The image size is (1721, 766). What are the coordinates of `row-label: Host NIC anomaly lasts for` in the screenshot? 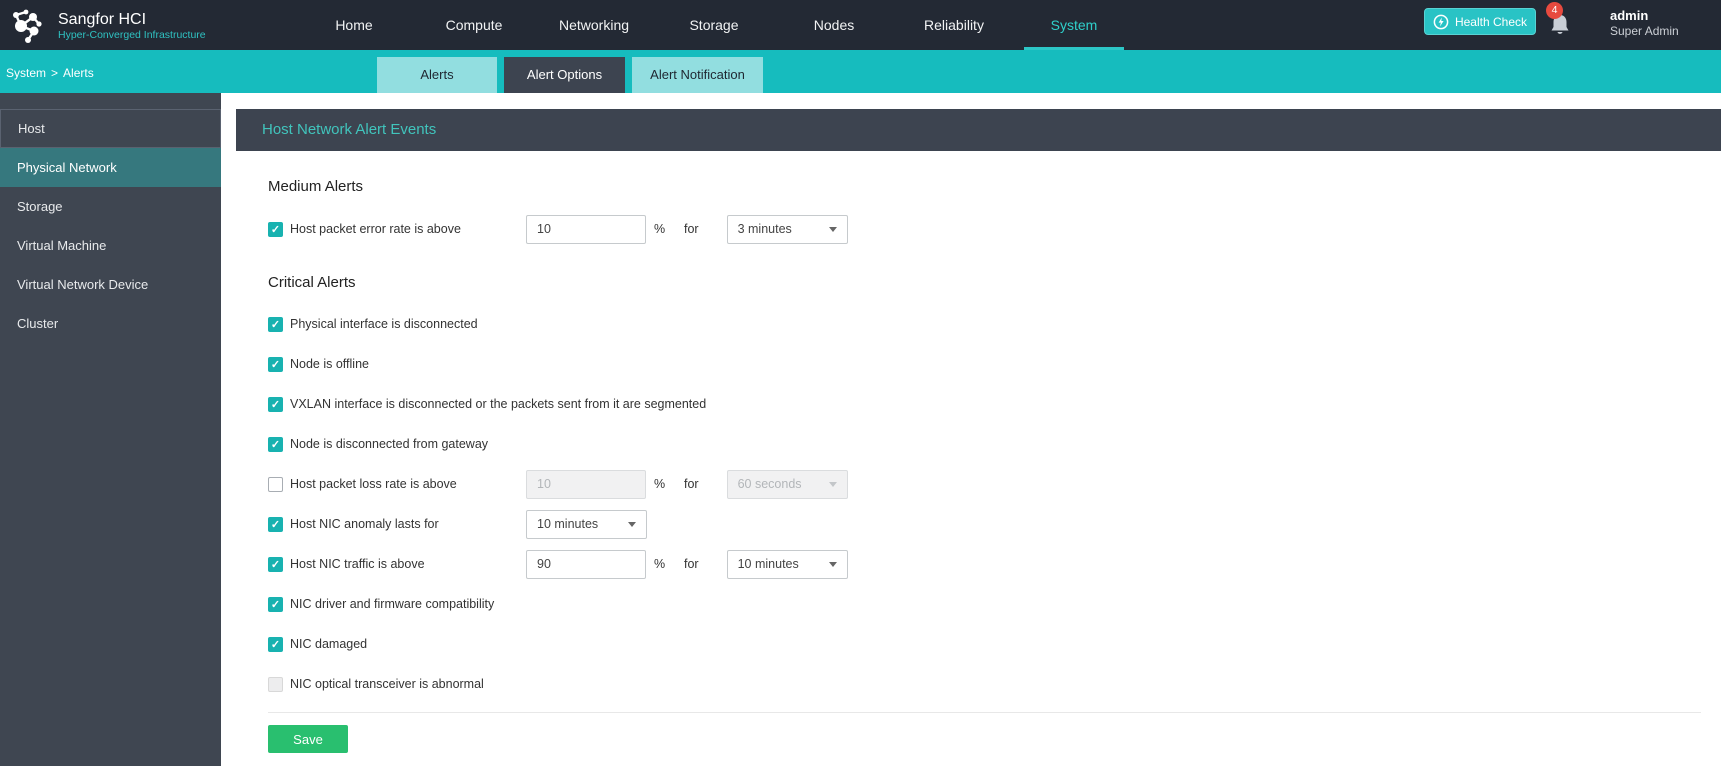 It's located at (364, 524).